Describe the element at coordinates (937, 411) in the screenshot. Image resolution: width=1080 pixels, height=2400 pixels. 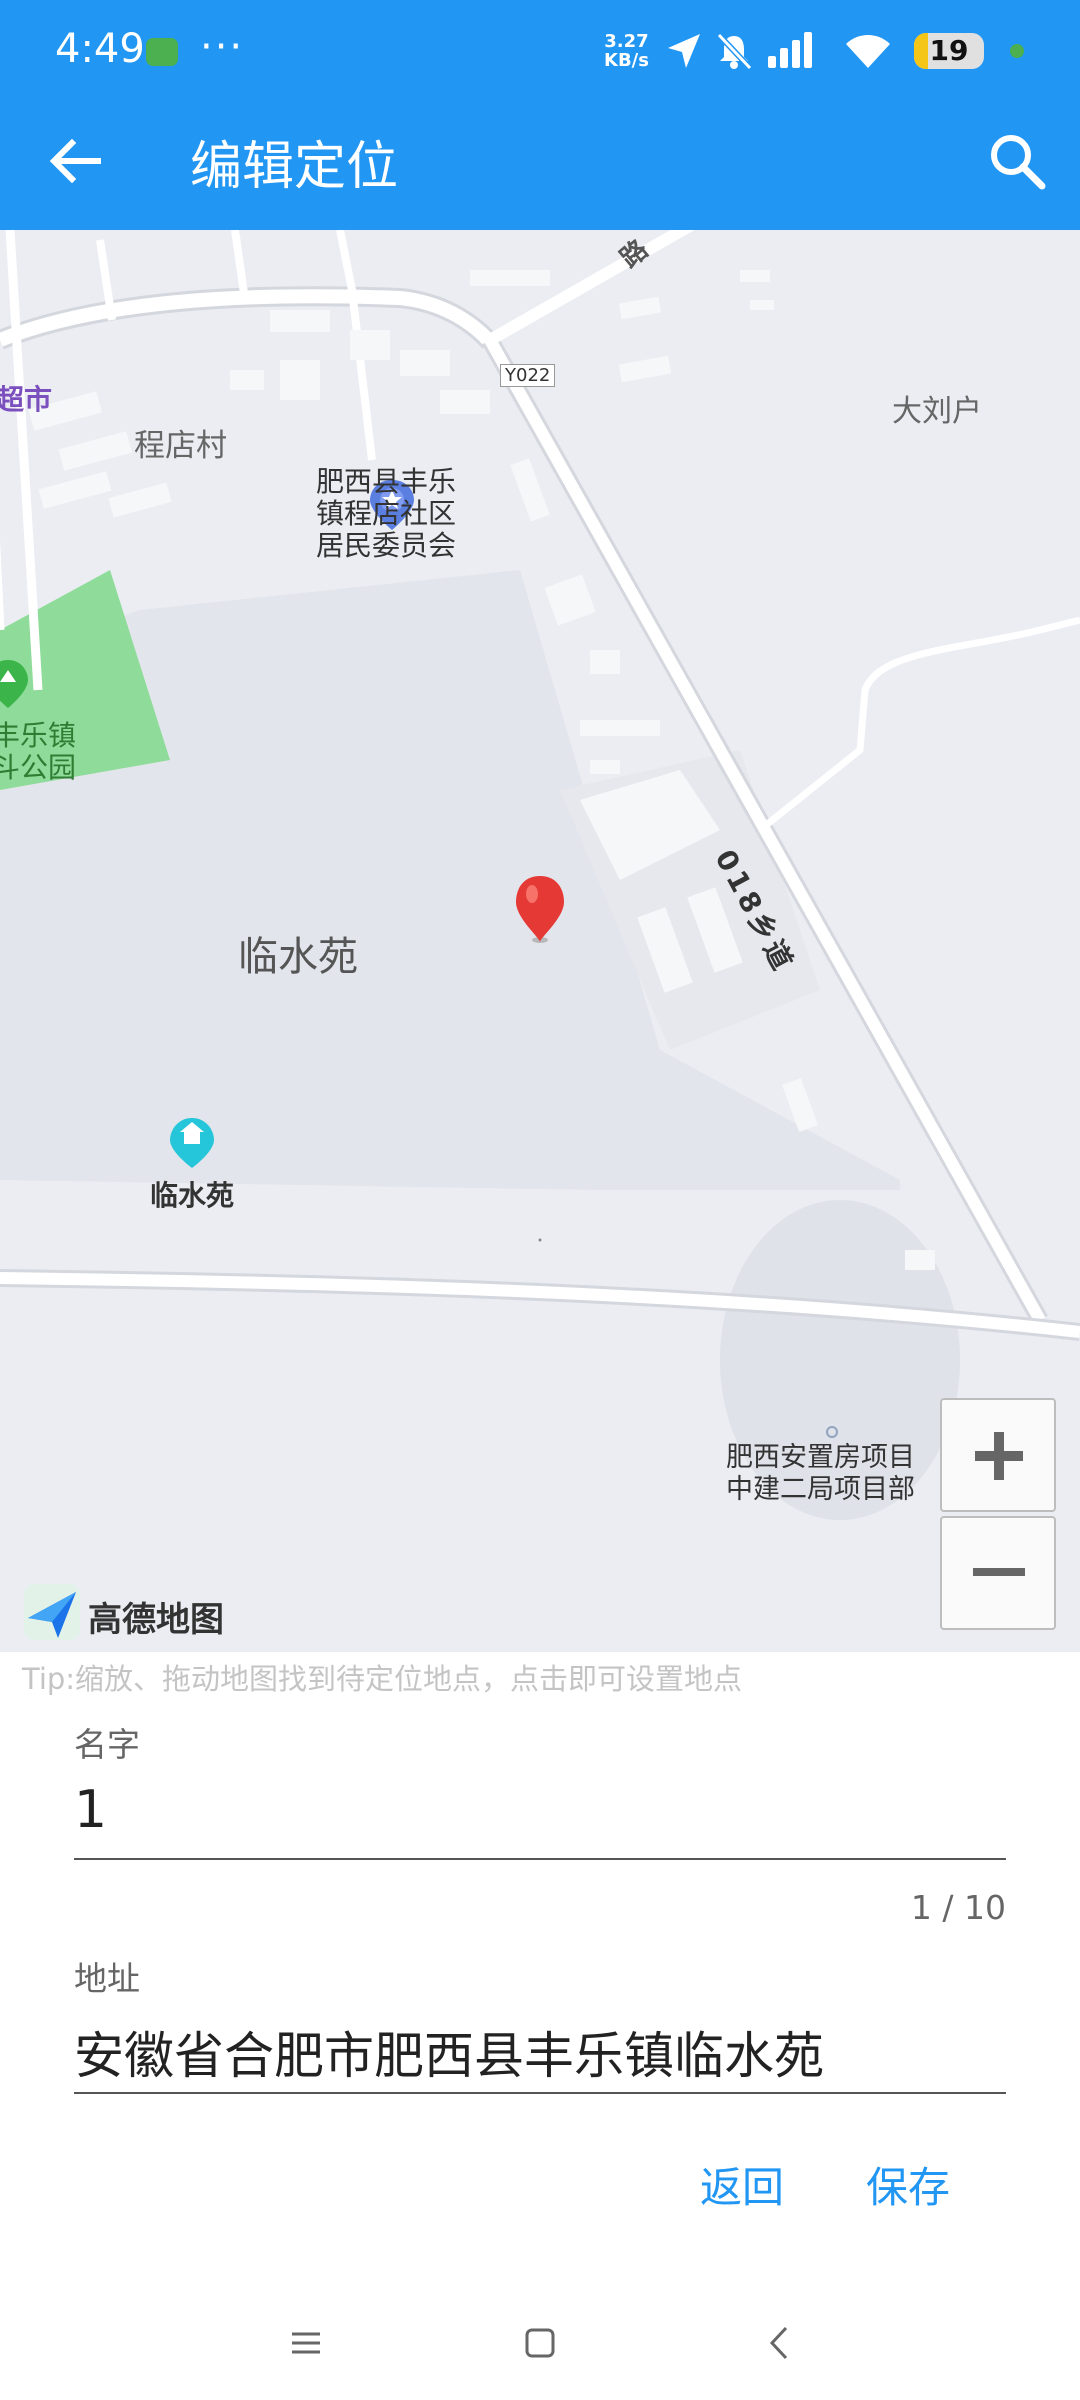
I see `map-label-dalihu: 大刘户` at that location.